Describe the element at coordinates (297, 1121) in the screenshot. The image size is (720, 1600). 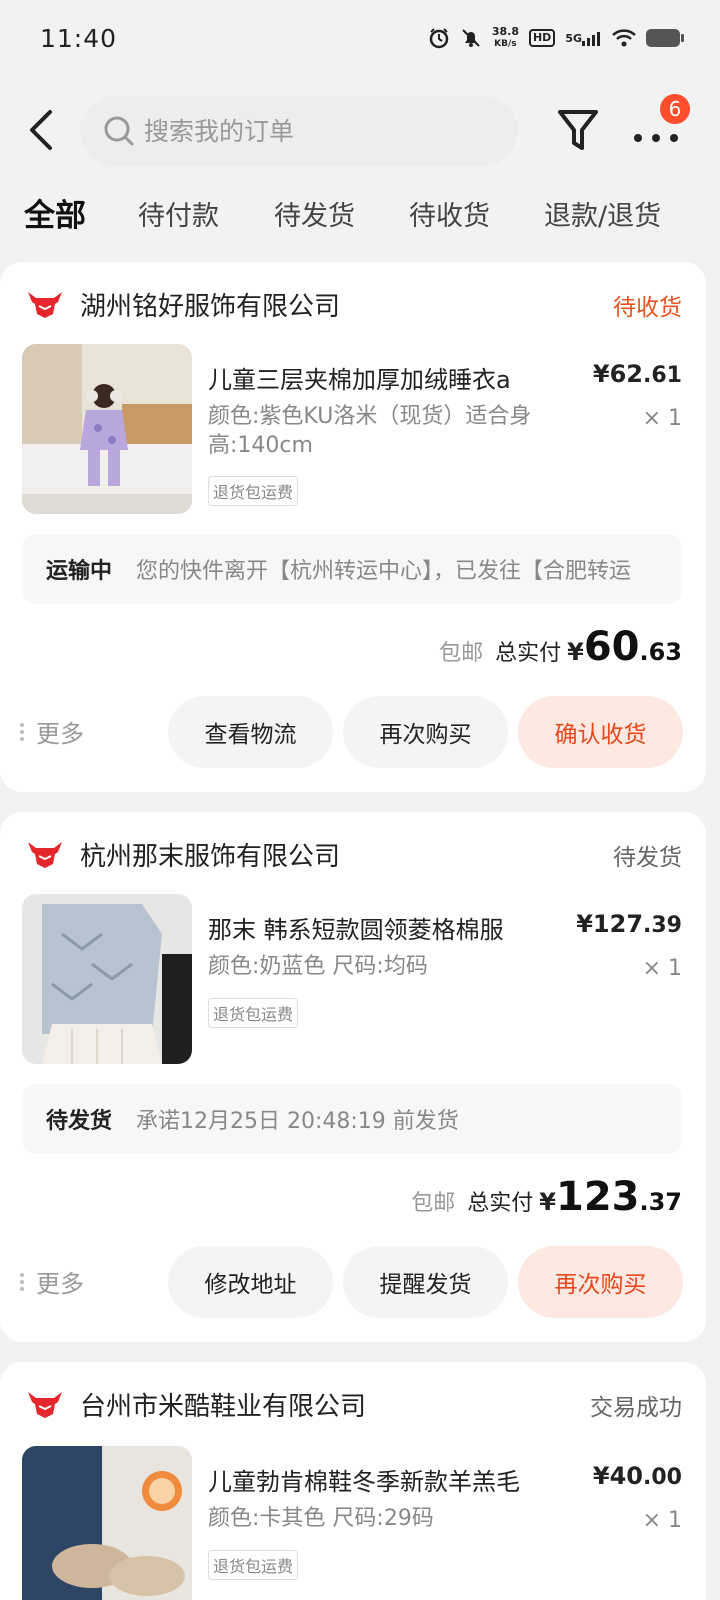
I see `logistics-text: 承诺12月25日 20:48:19 前发货` at that location.